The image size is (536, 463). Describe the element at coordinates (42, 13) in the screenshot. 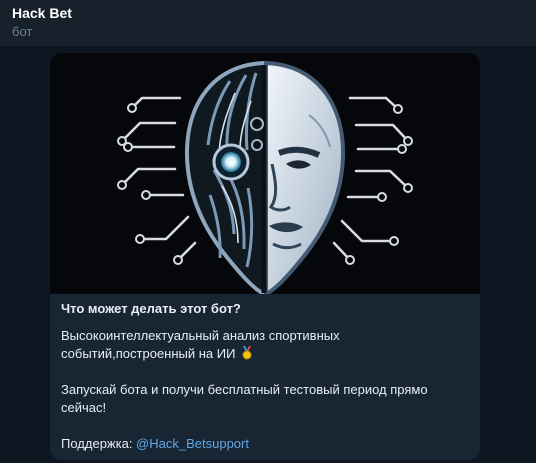

I see `bot-title: Hack Bet` at that location.